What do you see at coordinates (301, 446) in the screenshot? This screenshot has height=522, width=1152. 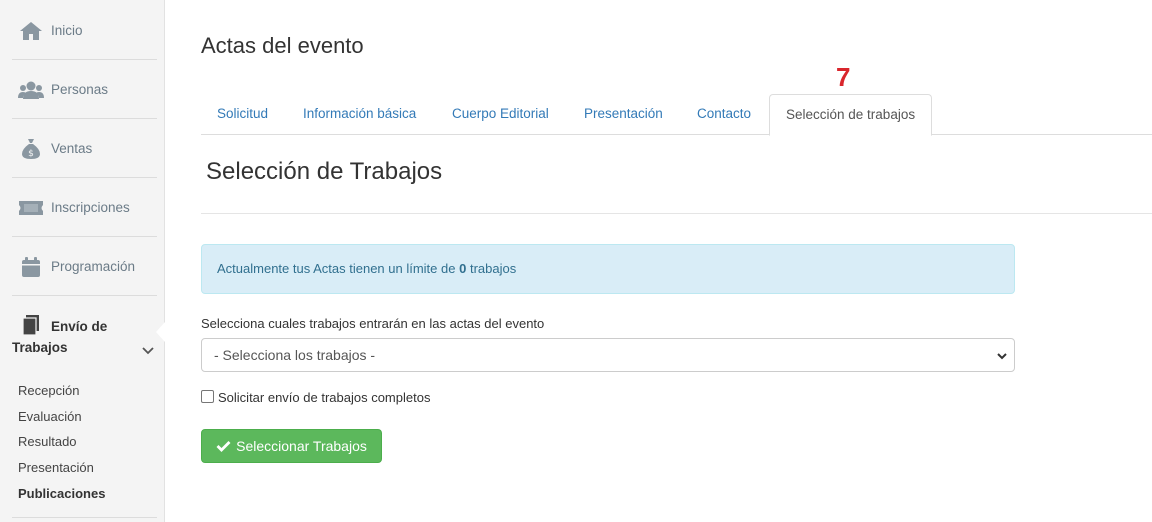 I see `select-works-button-label: Seleccionar Trabajos` at bounding box center [301, 446].